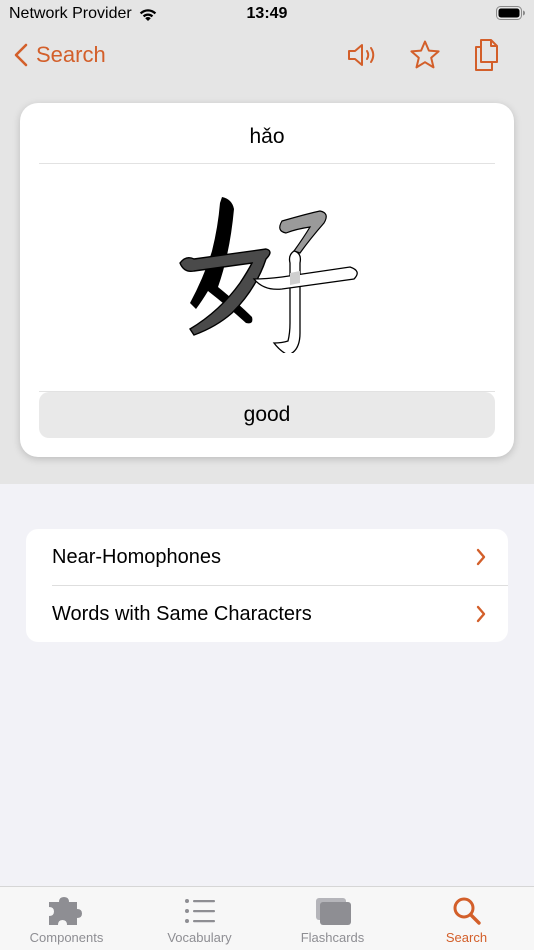 The width and height of the screenshot is (534, 950). I want to click on cards-icon, so click(333, 911).